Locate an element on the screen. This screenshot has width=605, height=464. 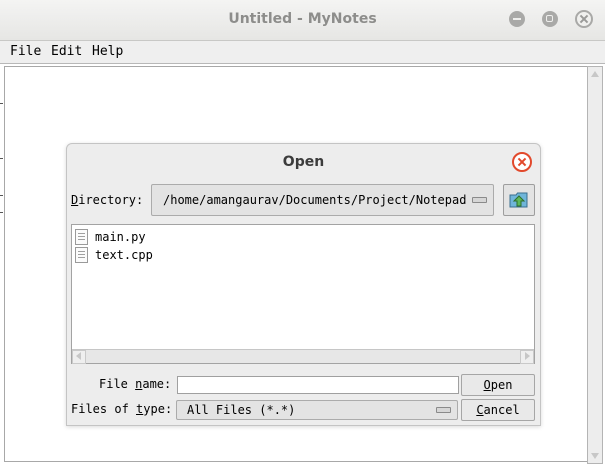
scroll-down-arrow-icon is located at coordinates (595, 456).